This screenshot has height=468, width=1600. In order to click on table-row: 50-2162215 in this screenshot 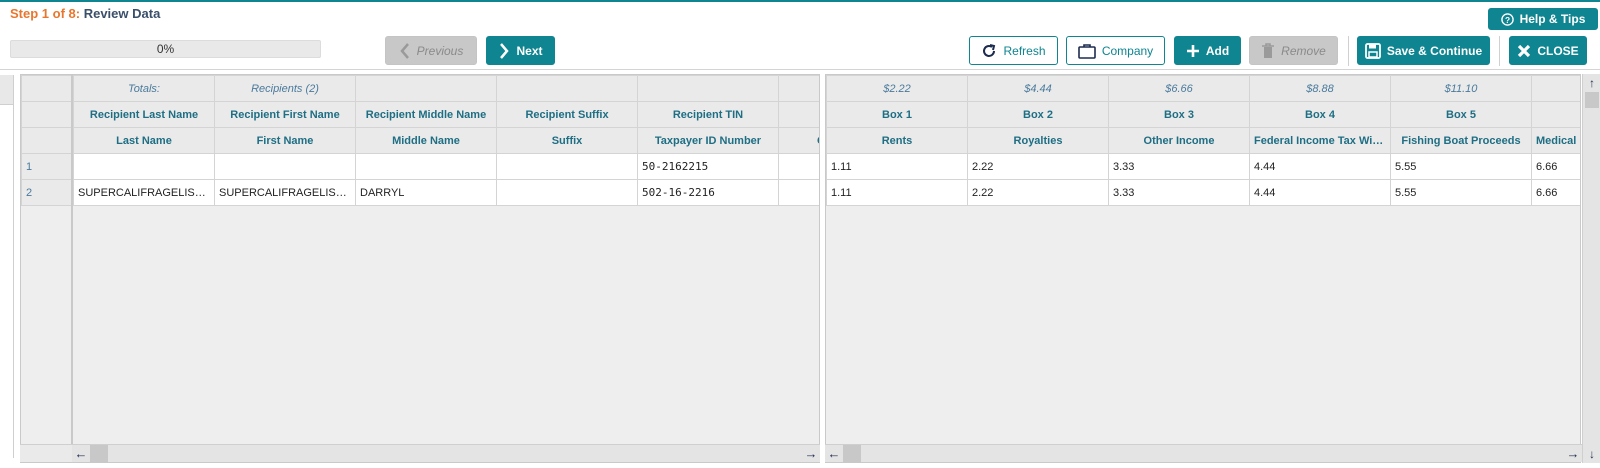, I will do `click(446, 166)`.